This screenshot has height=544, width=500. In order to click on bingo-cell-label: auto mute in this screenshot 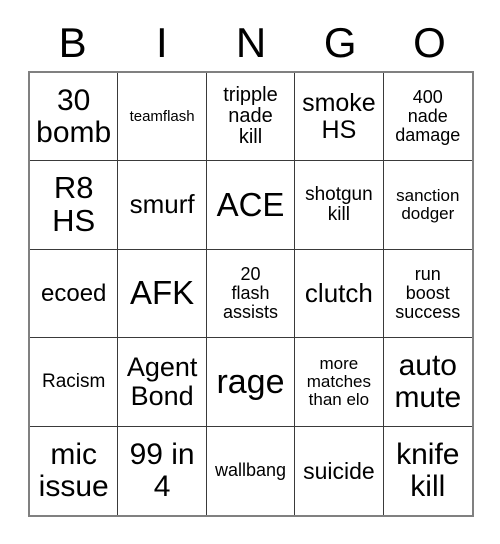, I will do `click(428, 381)`.